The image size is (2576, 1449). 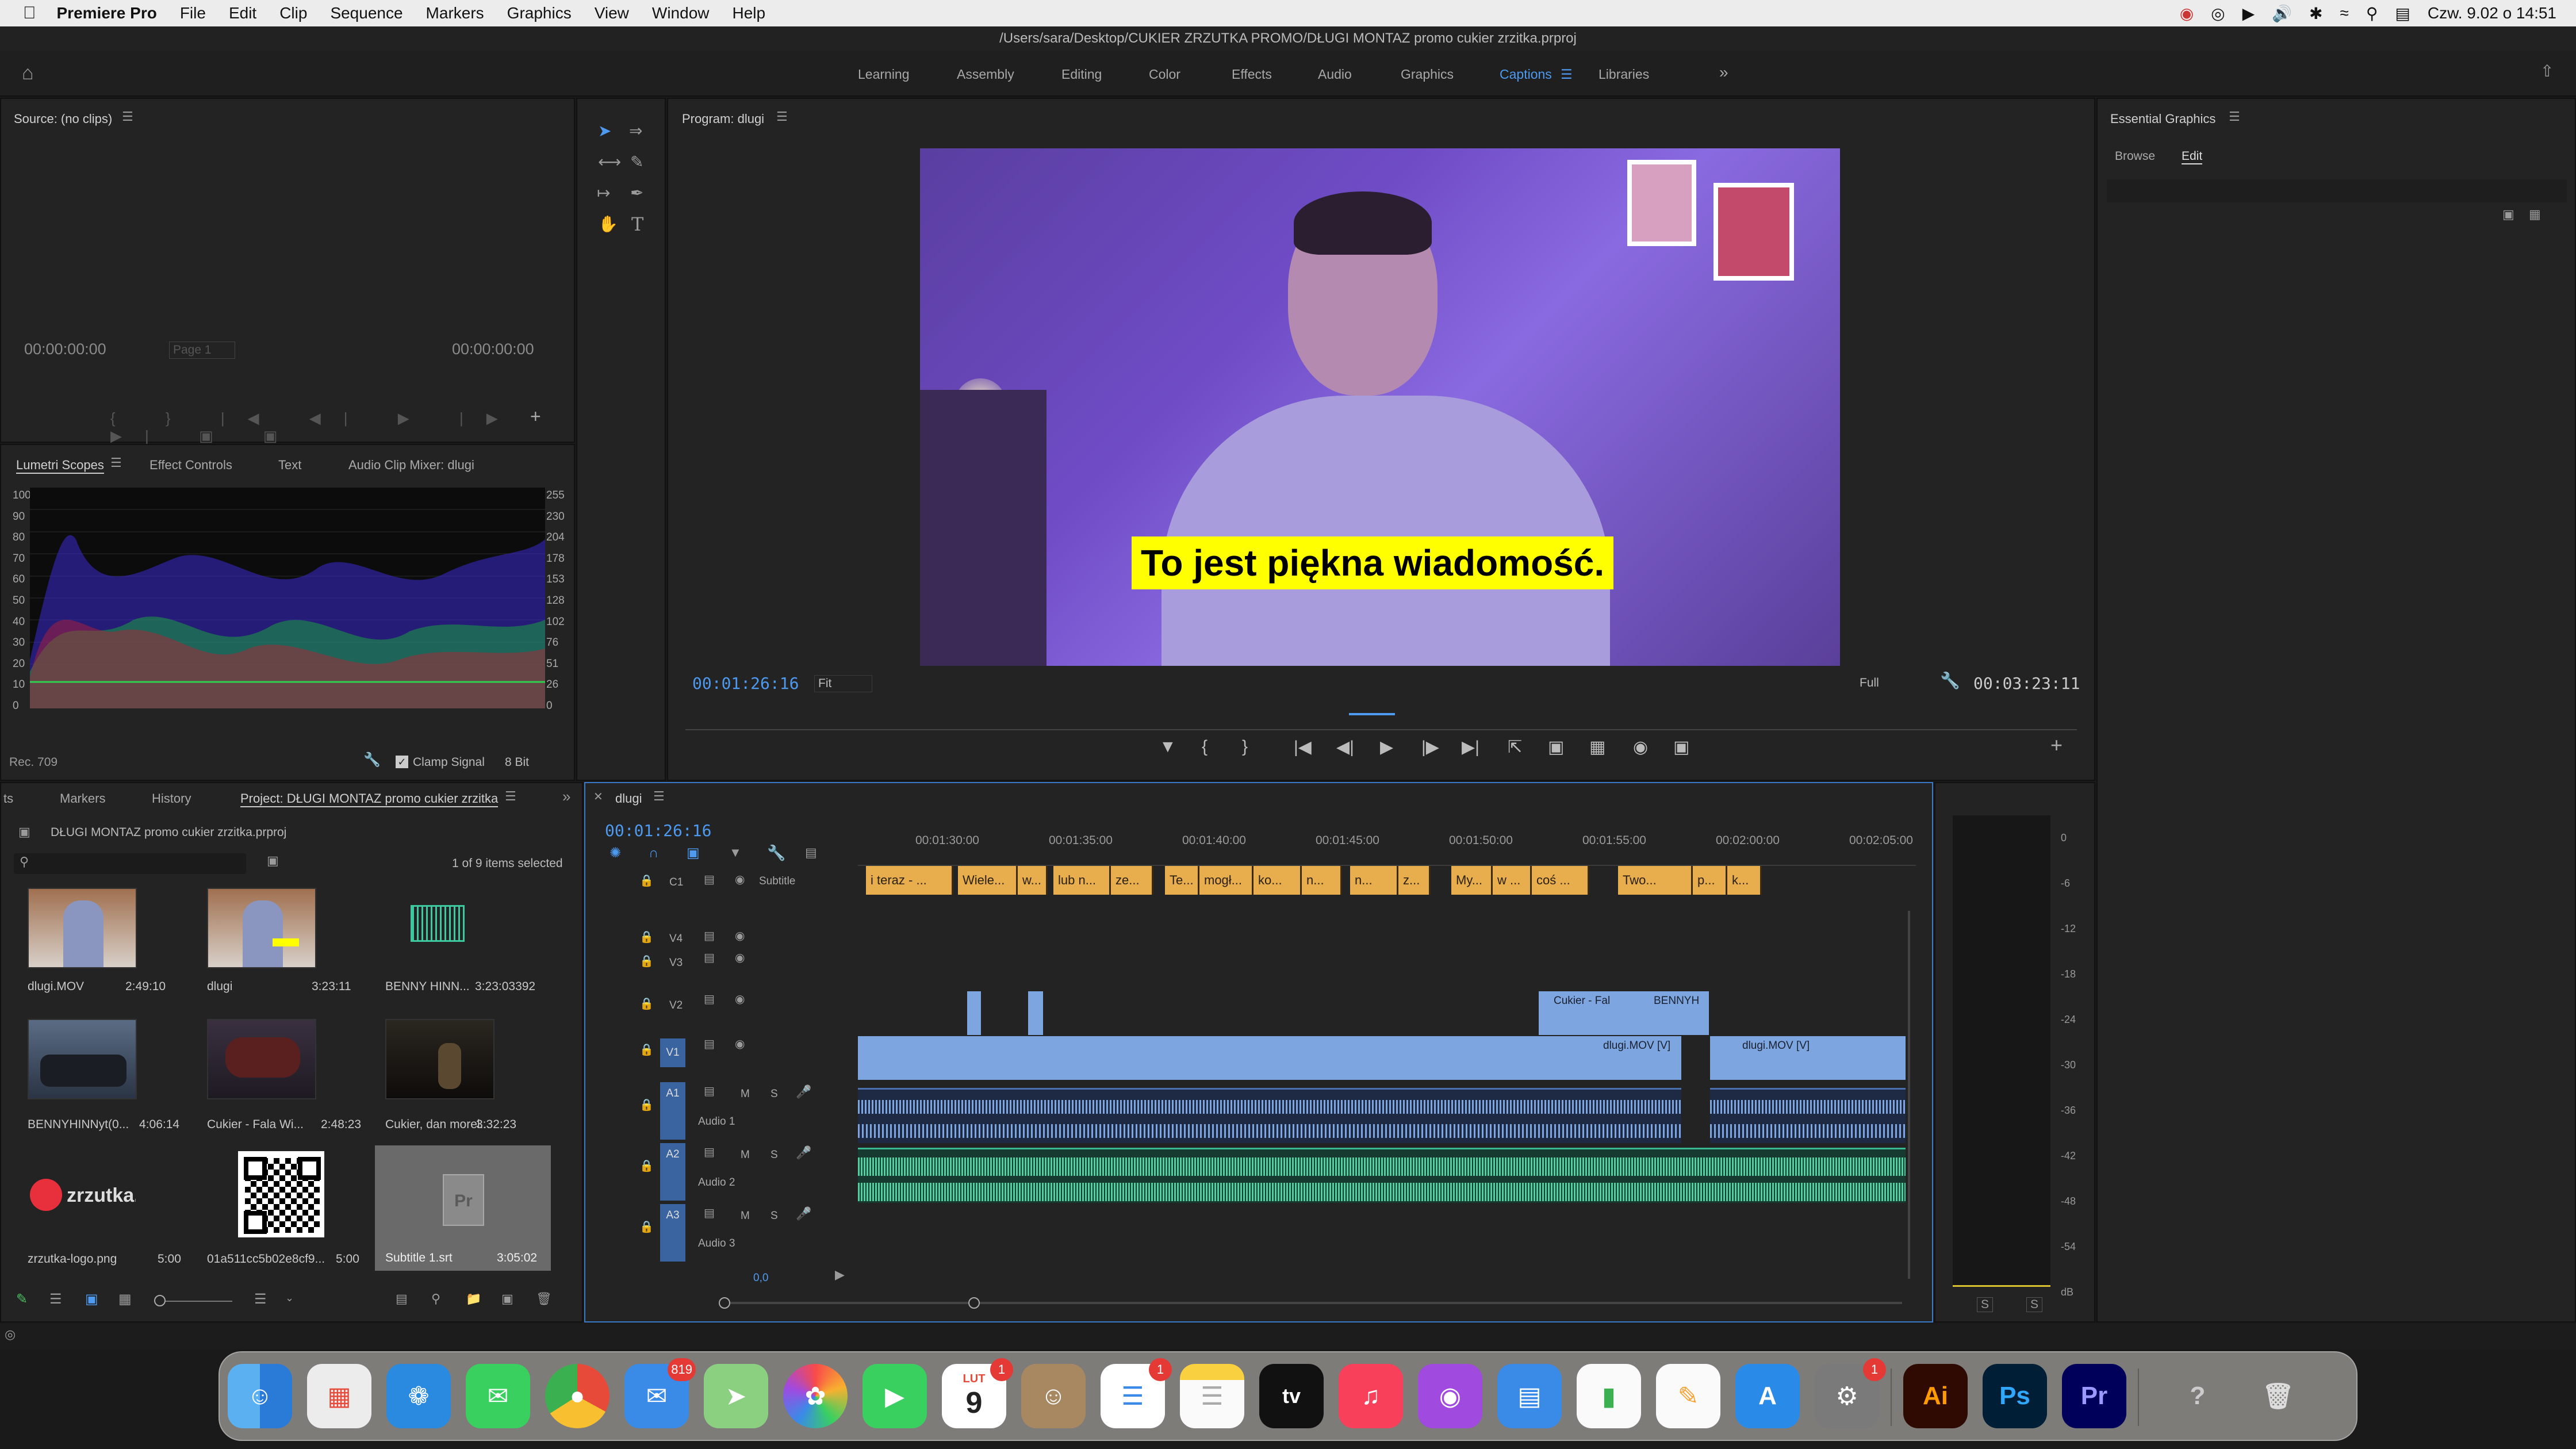 What do you see at coordinates (507, 1299) in the screenshot?
I see `new-item-icon: ▣` at bounding box center [507, 1299].